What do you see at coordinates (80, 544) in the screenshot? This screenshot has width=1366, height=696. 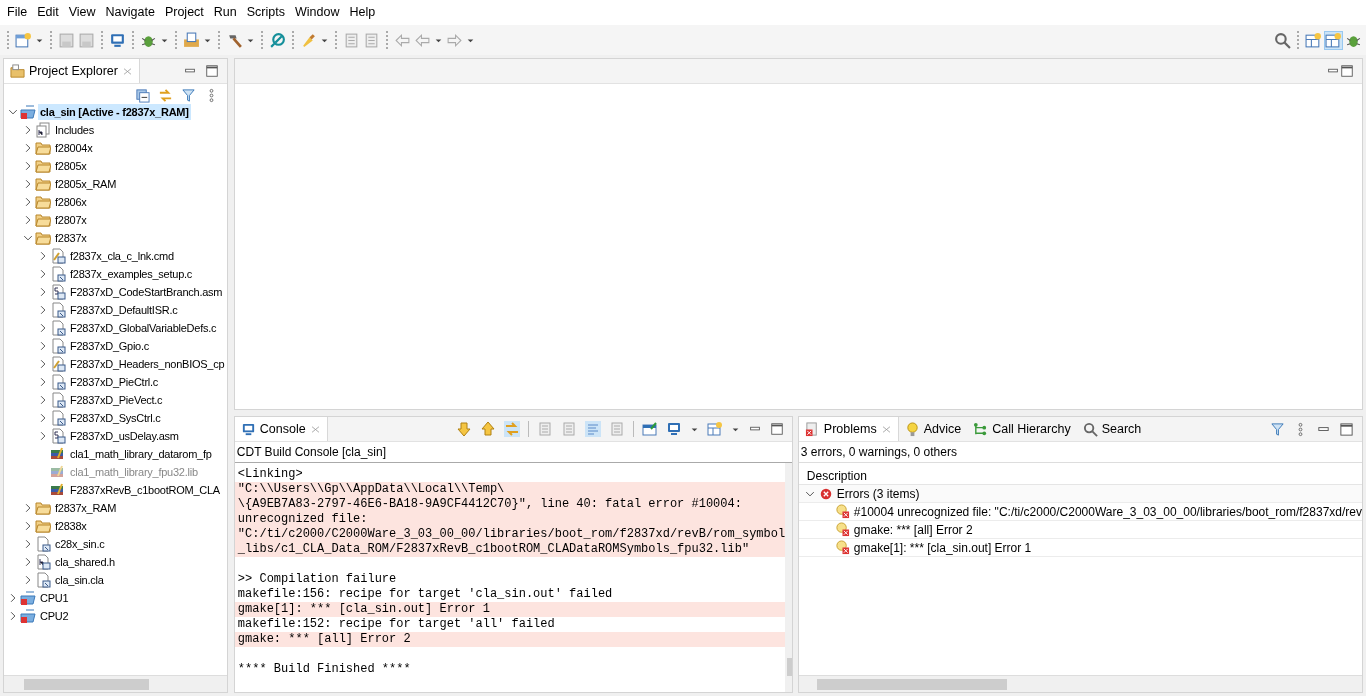 I see `tree-item: c28x_sin.c` at bounding box center [80, 544].